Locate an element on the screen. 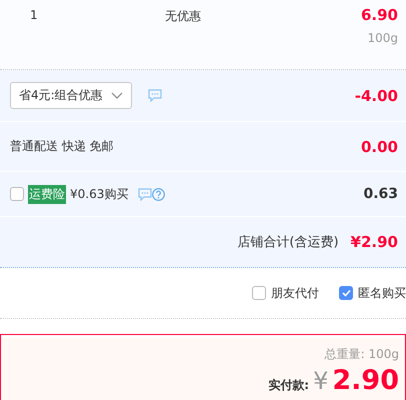 The height and width of the screenshot is (400, 406). caret-icon is located at coordinates (116, 95).